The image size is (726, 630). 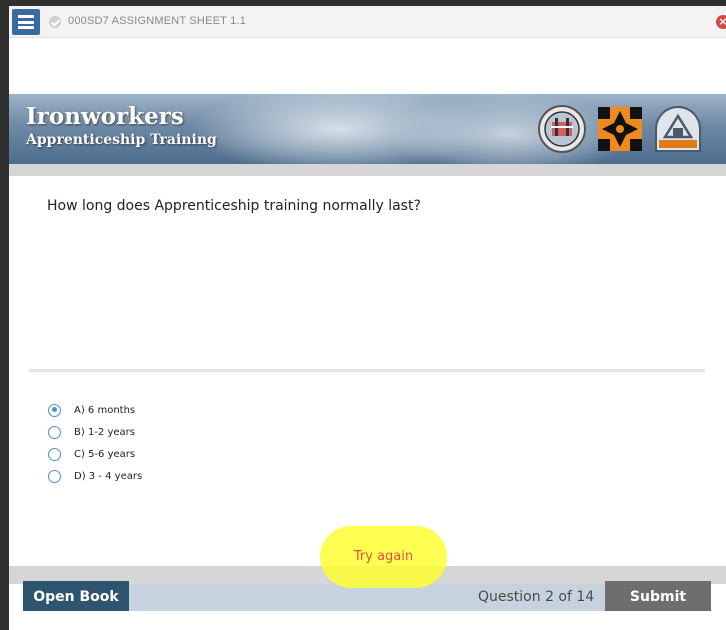 What do you see at coordinates (367, 596) in the screenshot?
I see `footer-bar: Open Book Question 2 of 14 Submit` at bounding box center [367, 596].